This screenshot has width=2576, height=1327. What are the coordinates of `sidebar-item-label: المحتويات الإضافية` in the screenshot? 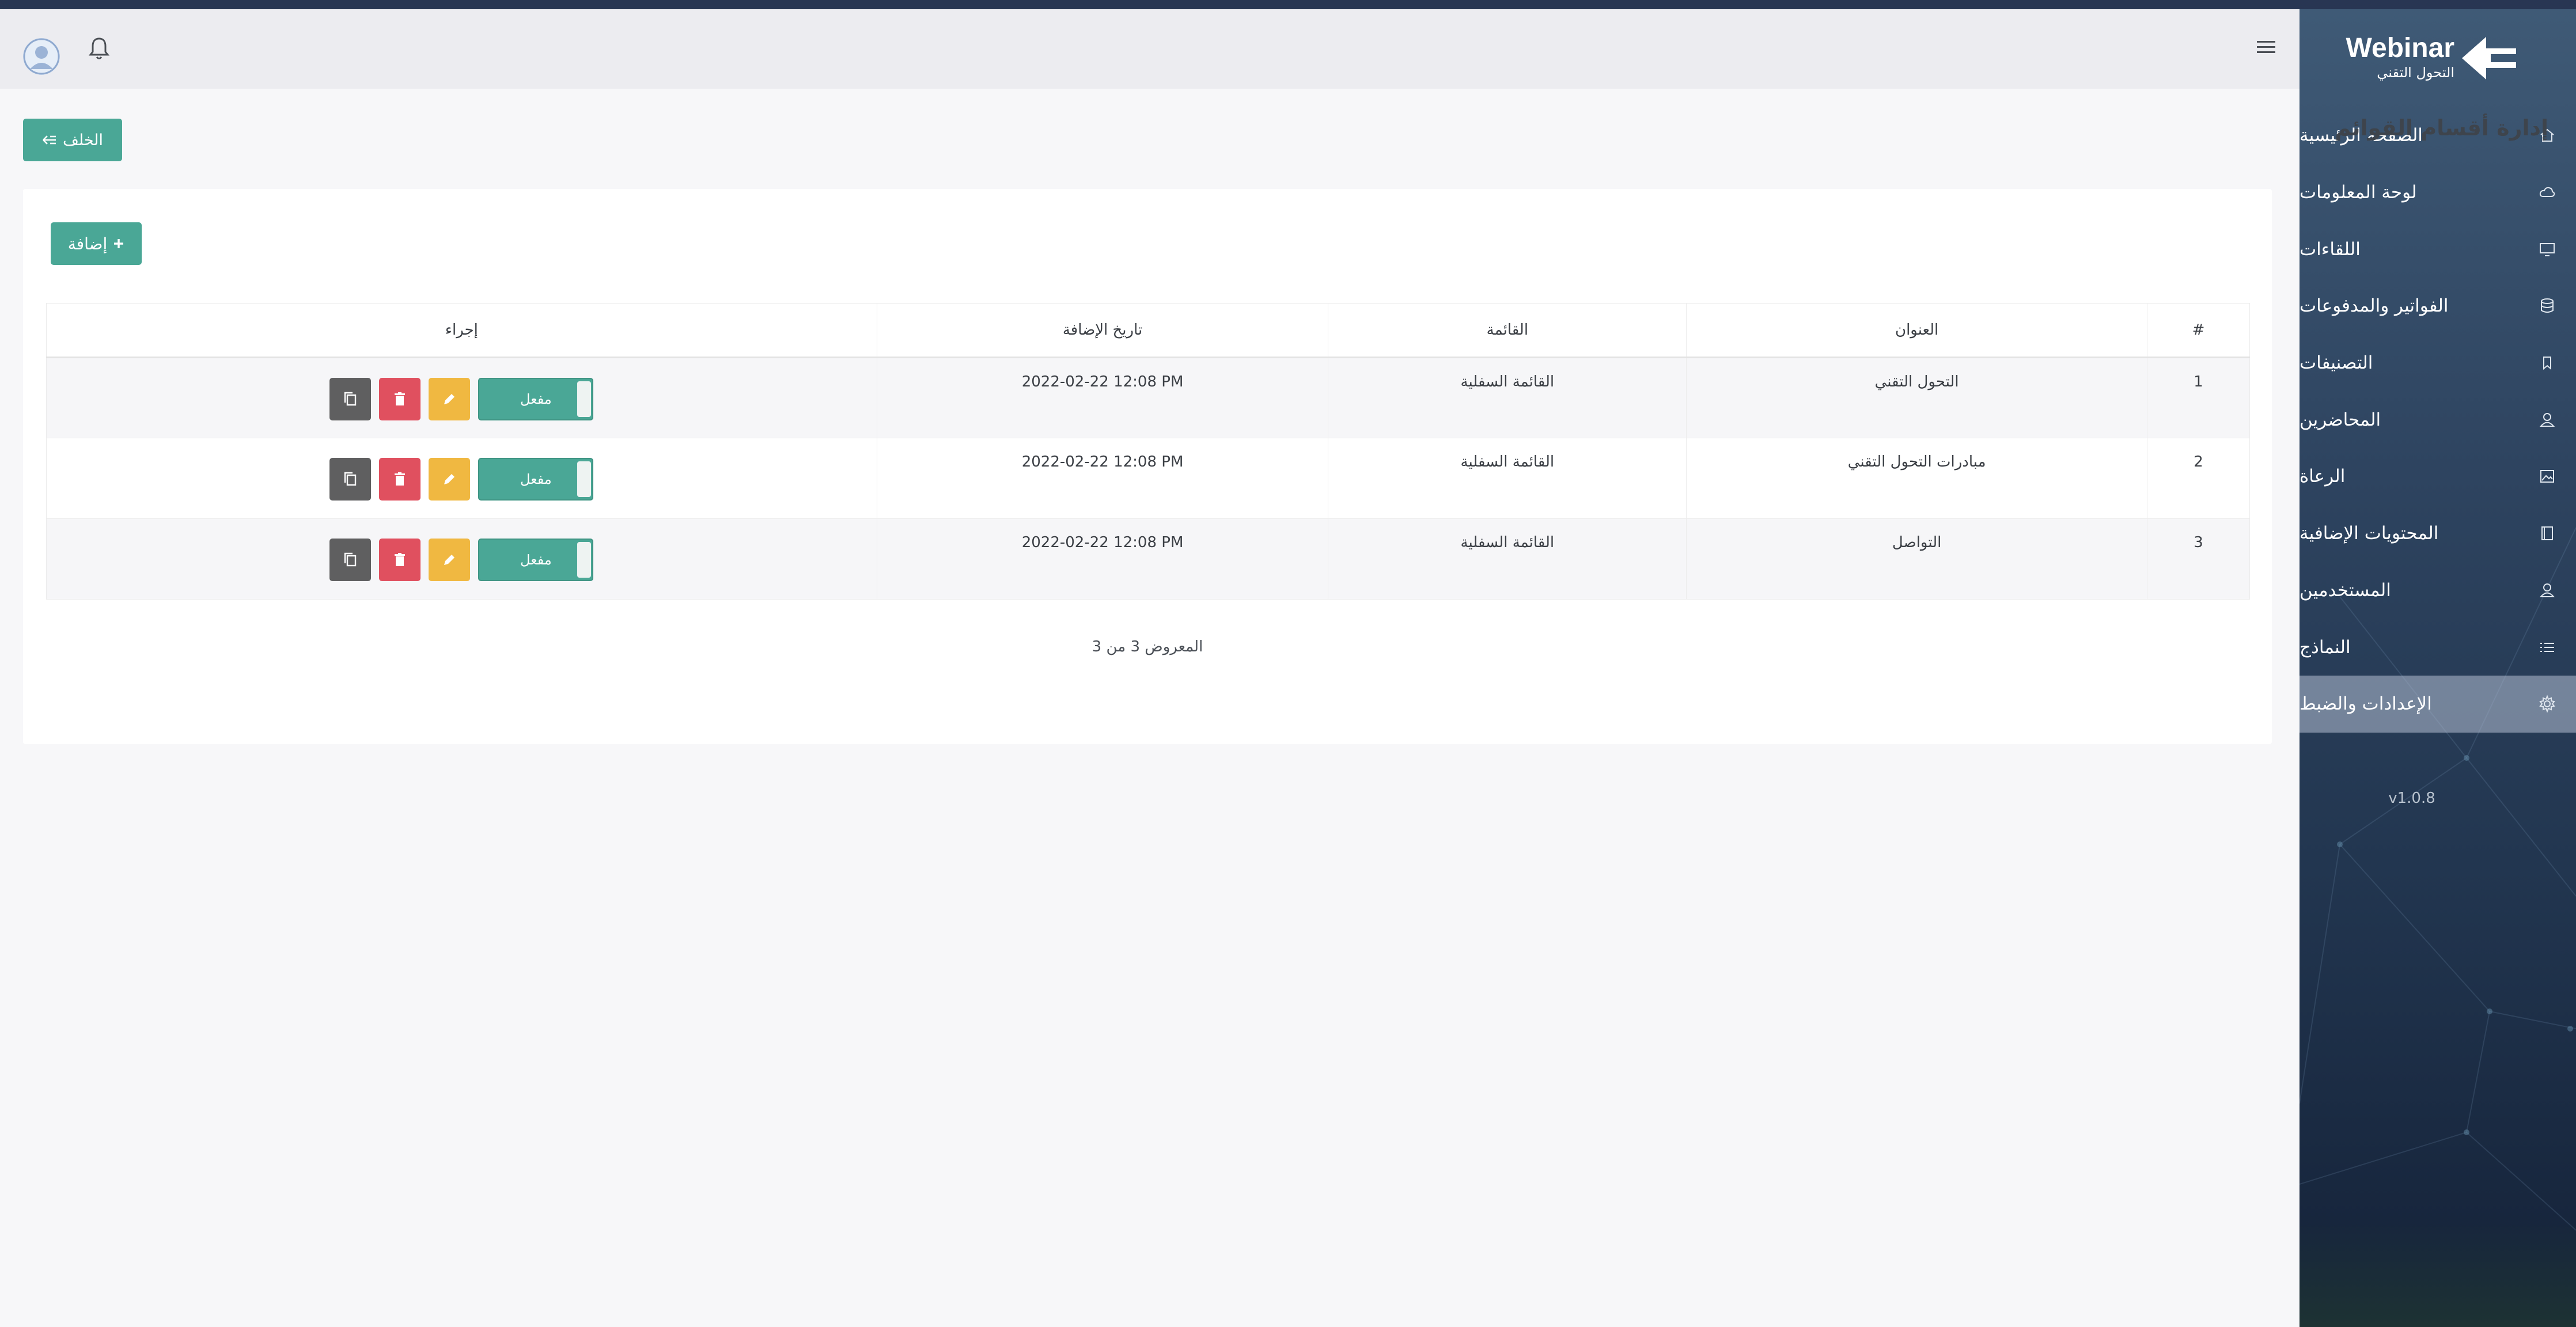 It's located at (2369, 533).